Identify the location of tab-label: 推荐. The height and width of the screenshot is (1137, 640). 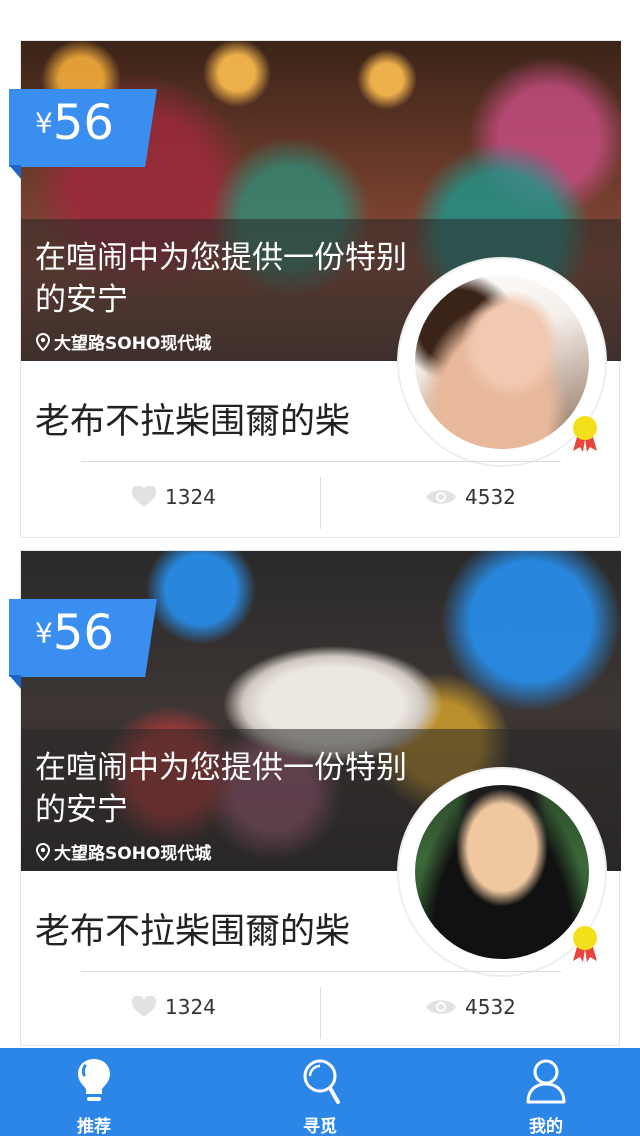
(94, 1127).